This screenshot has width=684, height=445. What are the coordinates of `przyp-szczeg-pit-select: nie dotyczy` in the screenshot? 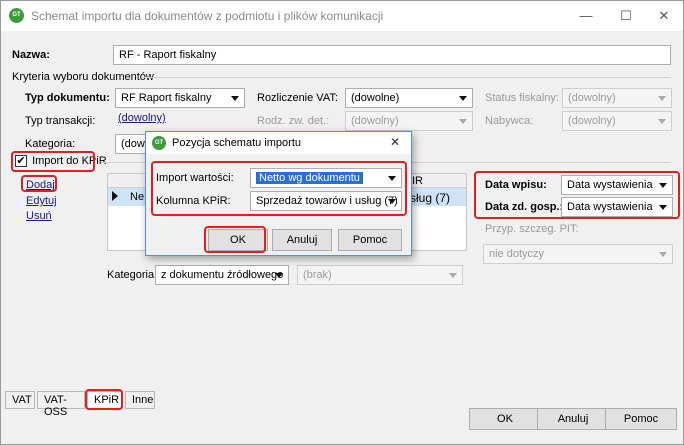 It's located at (578, 254).